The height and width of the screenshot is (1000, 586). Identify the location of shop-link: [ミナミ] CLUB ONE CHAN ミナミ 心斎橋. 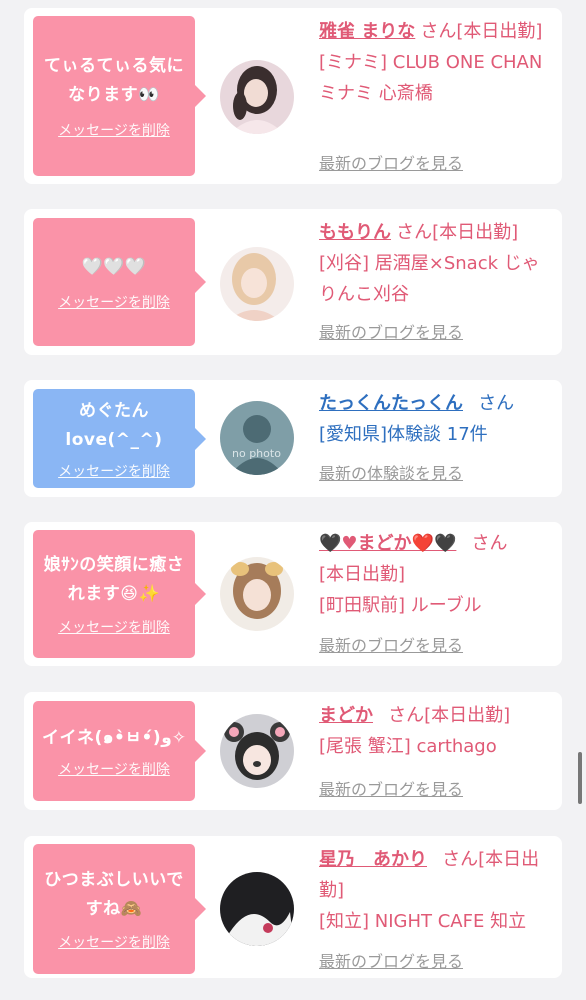
(430, 78).